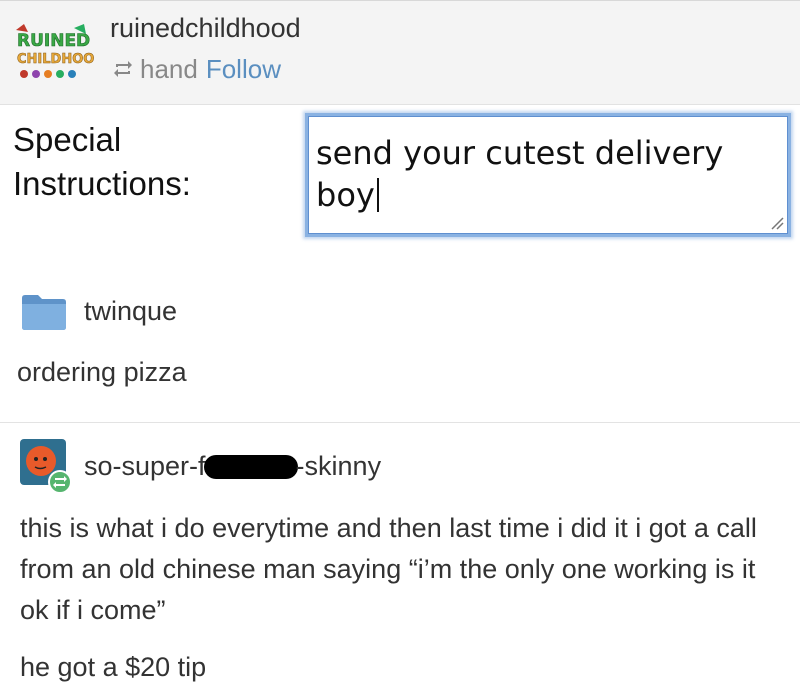 This screenshot has height=698, width=800. I want to click on post-username-redacted: so-super-f -skinny, so click(232, 466).